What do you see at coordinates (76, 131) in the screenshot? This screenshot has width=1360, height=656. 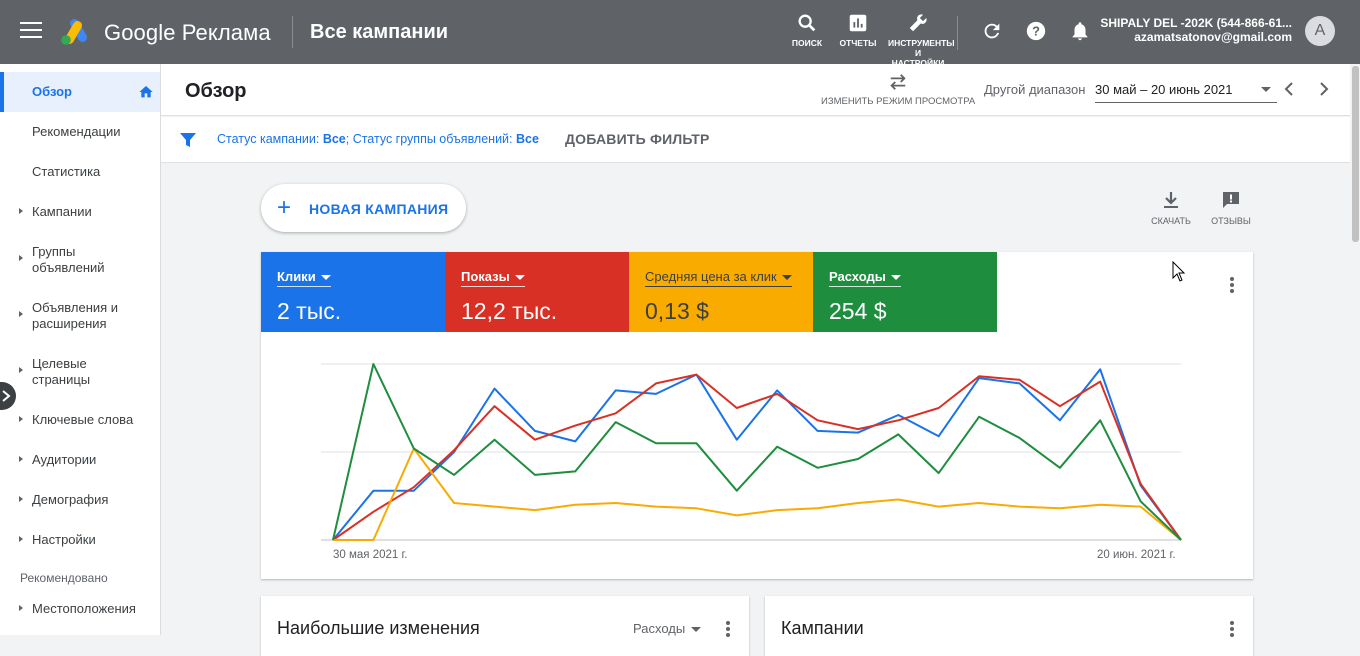 I see `sidebar-item-label: Рекомендации` at bounding box center [76, 131].